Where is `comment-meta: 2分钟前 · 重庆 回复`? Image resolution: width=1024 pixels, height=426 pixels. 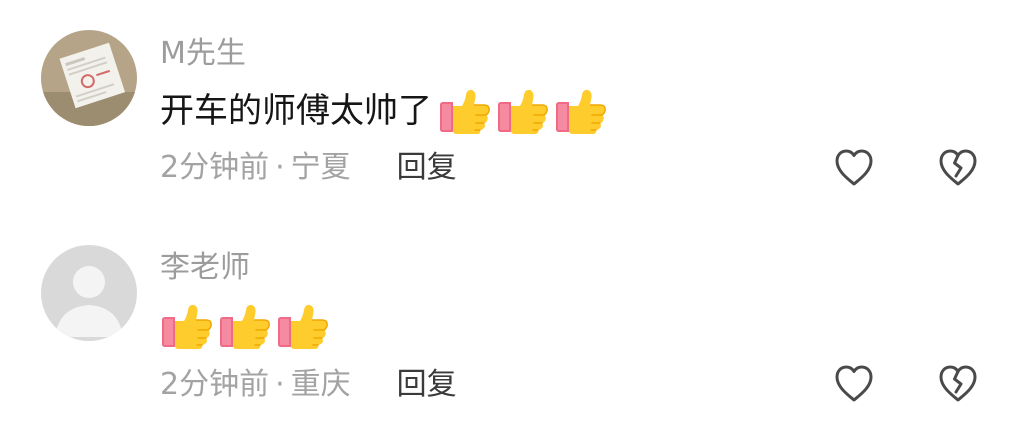
comment-meta: 2分钟前 · 重庆 回复 is located at coordinates (308, 385).